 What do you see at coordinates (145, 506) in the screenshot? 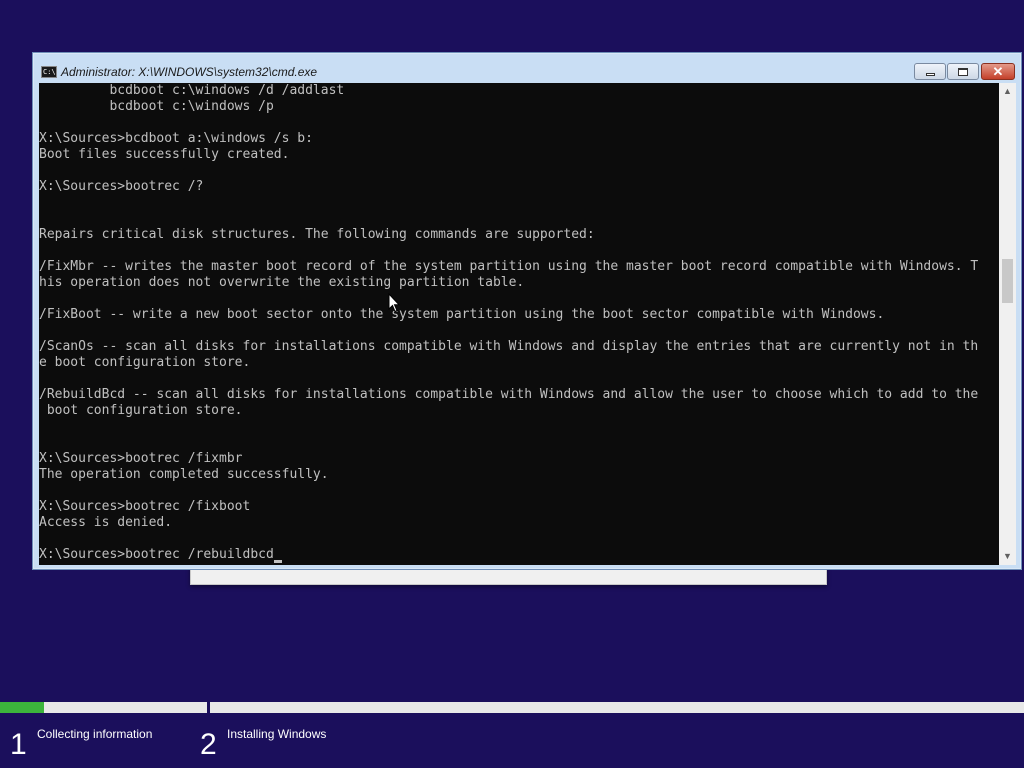
I see `console-line: X:\Sources>bootrec /fixboot` at bounding box center [145, 506].